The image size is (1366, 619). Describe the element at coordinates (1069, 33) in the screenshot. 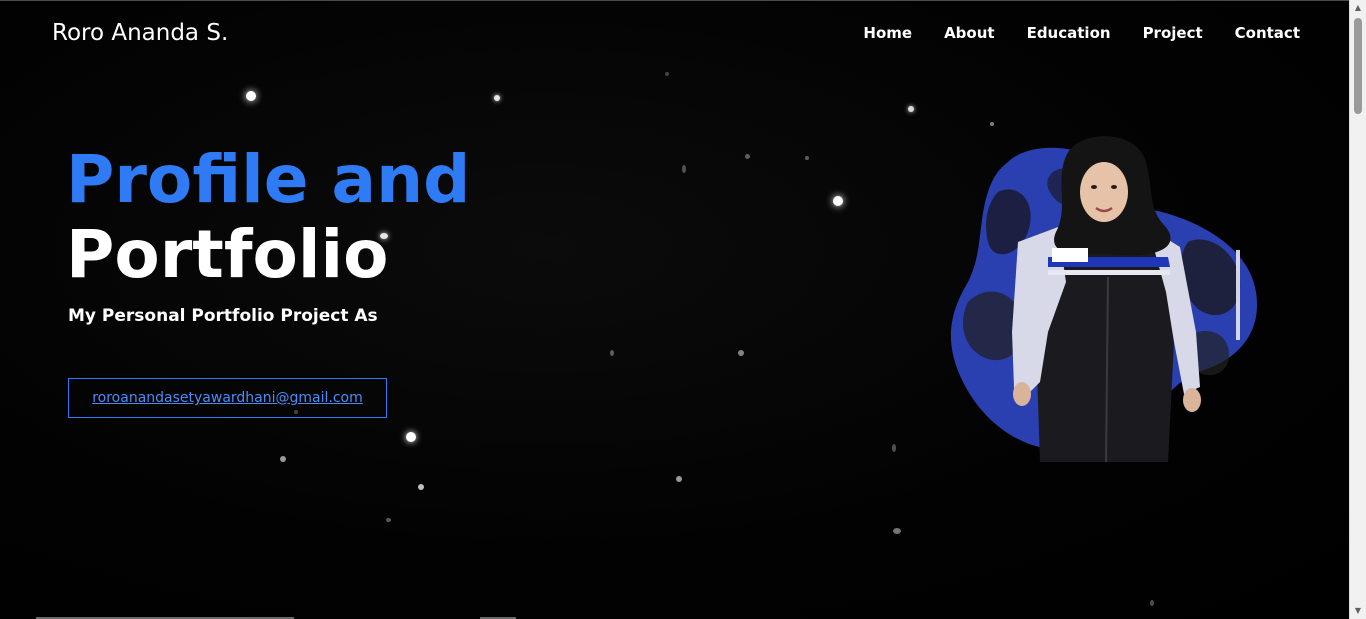

I see `nav-education: Education` at that location.